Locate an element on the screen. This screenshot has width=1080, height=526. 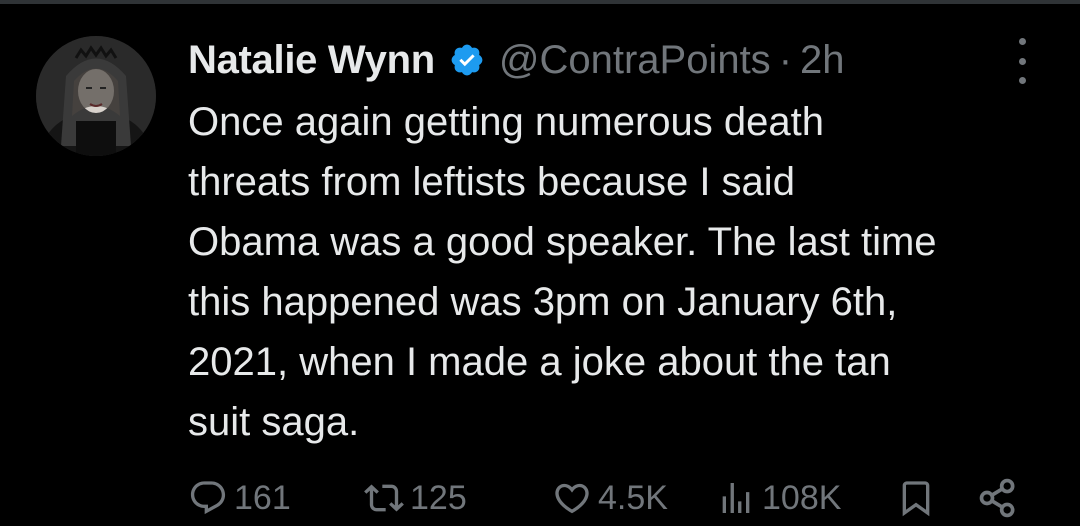
reply-icon is located at coordinates (208, 498).